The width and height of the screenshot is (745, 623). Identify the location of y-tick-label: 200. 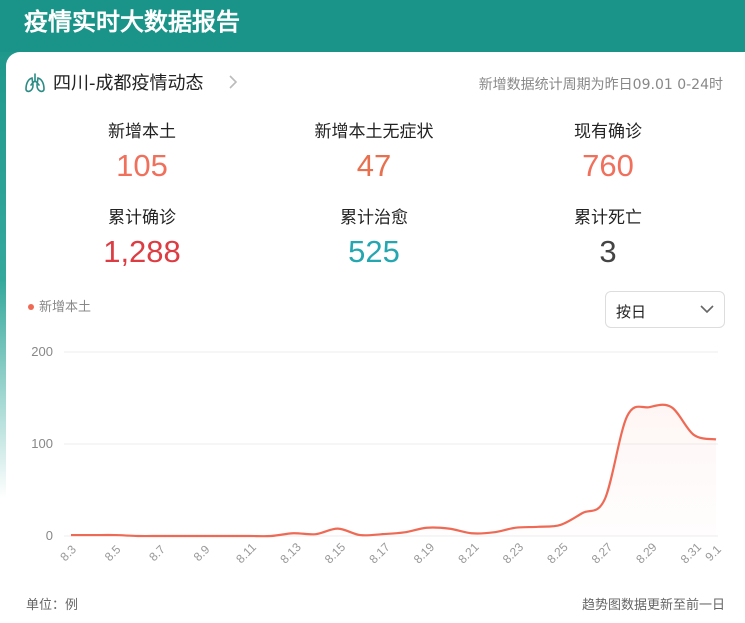
(42, 351).